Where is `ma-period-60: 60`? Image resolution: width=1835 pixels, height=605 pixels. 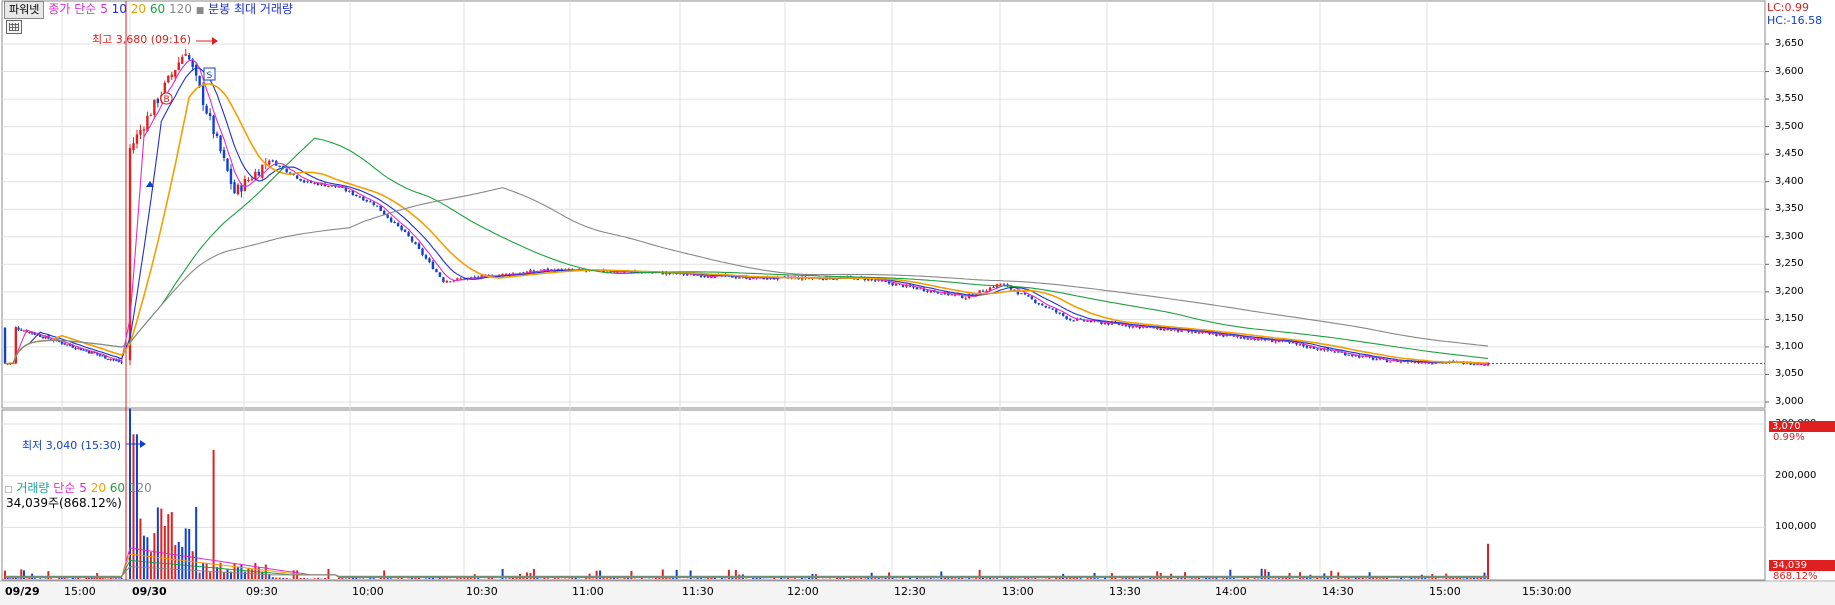 ma-period-60: 60 is located at coordinates (157, 9).